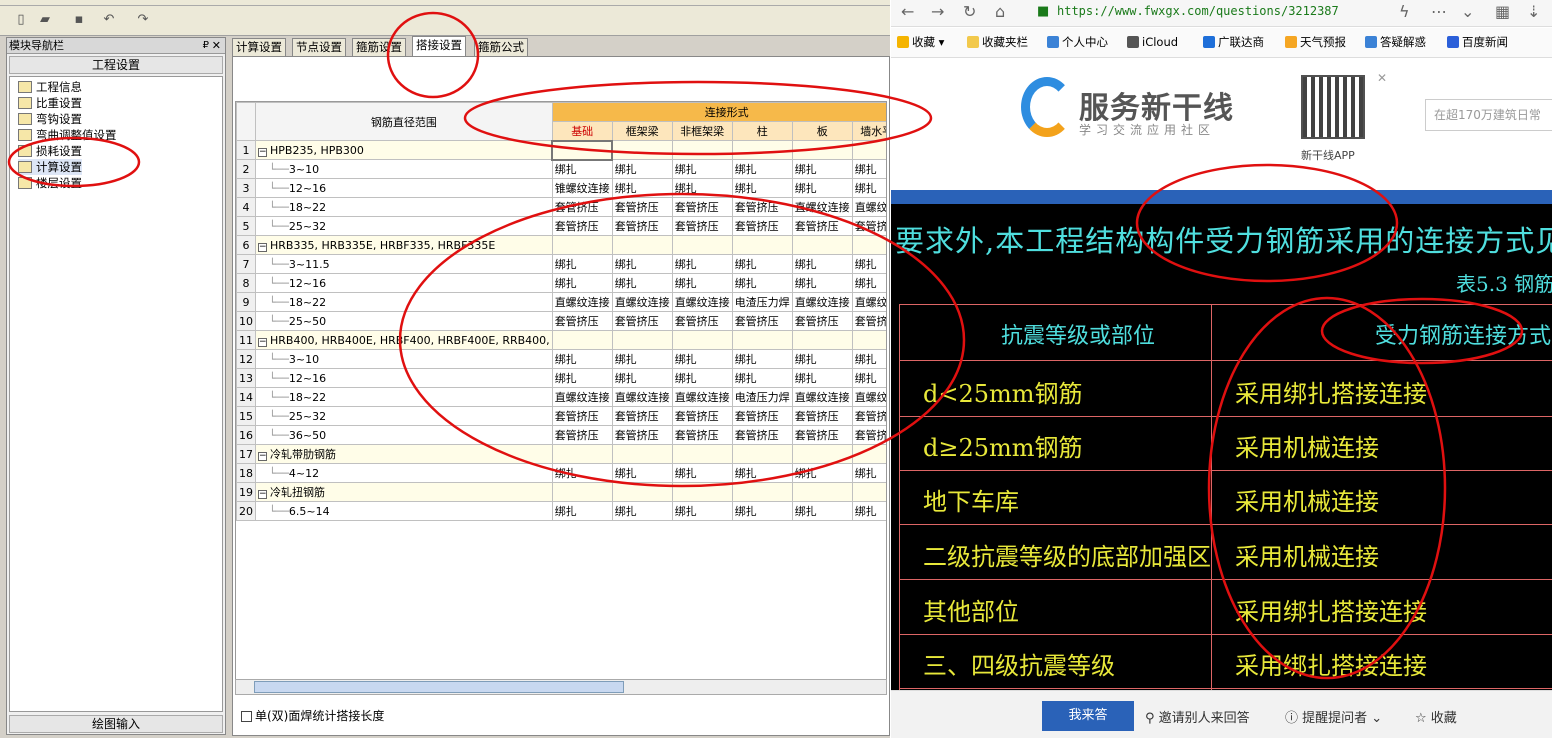 The width and height of the screenshot is (1552, 738). I want to click on weld-lap-checkbox, so click(246, 716).